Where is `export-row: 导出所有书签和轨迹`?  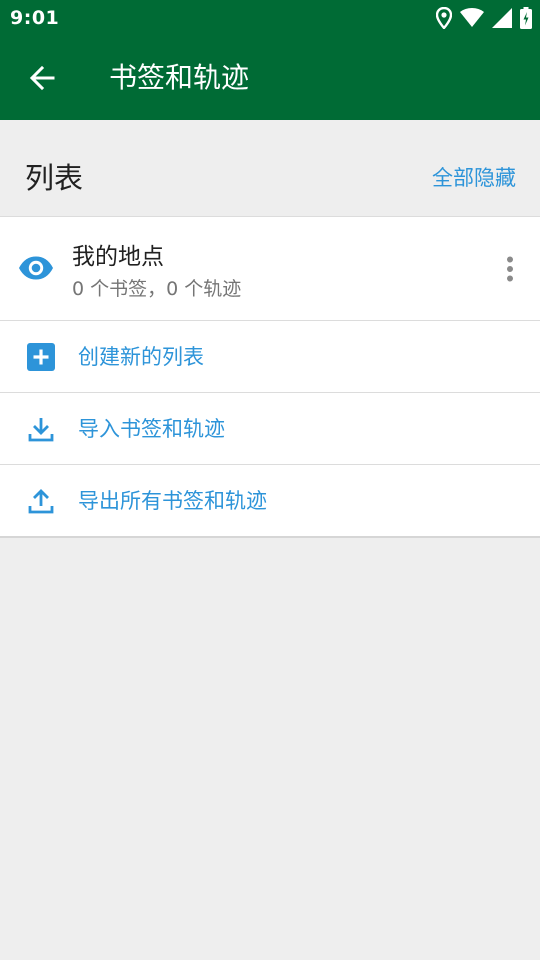 export-row: 导出所有书签和轨迹 is located at coordinates (270, 500).